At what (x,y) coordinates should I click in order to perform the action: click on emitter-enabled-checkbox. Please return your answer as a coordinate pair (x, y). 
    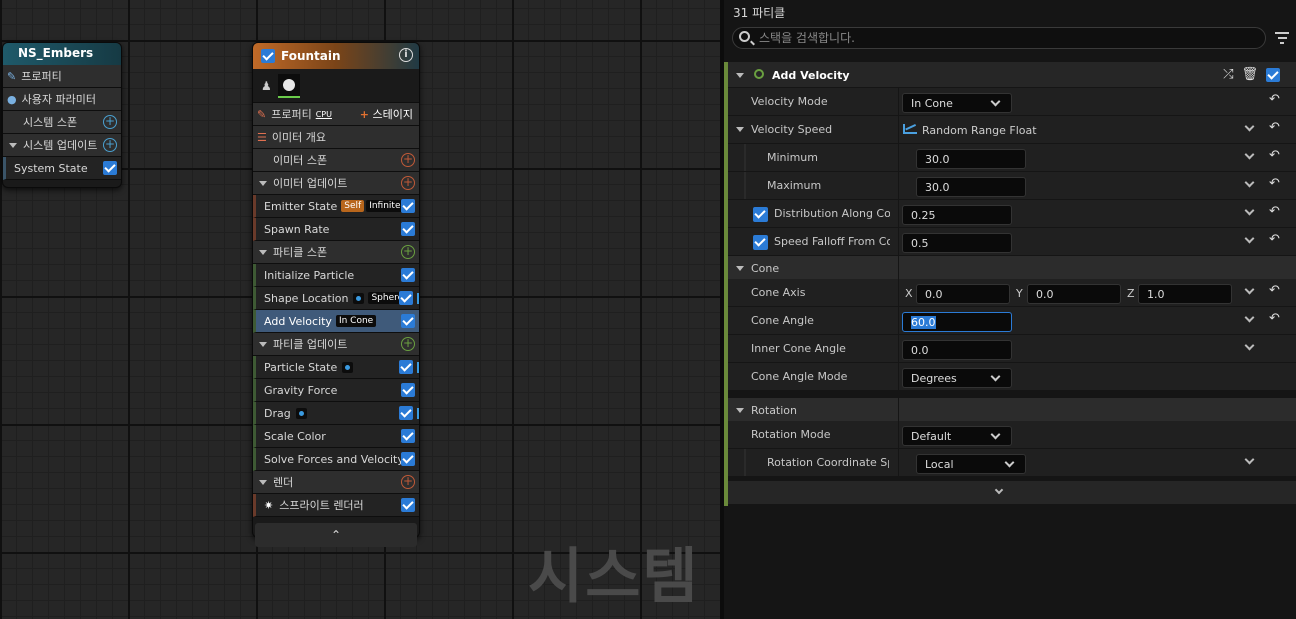
    Looking at the image, I should click on (268, 56).